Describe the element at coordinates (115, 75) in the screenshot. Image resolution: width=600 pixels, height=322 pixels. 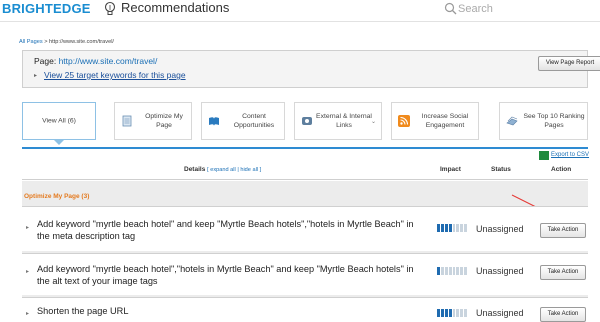
I see `view-keywords-link: View 25 target keywords for this page` at that location.